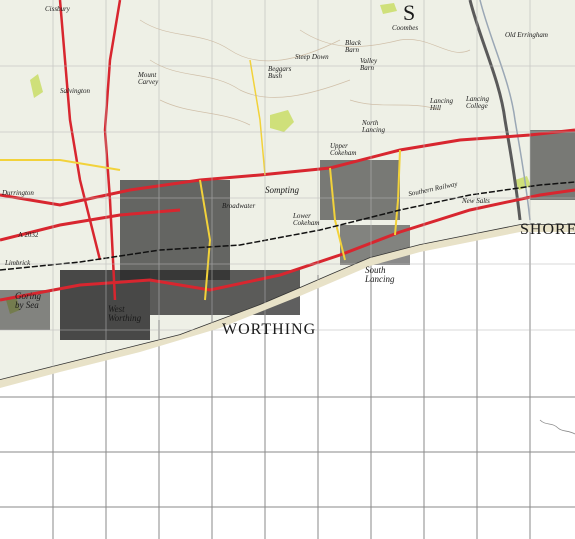 Image resolution: width=575 pixels, height=539 pixels. I want to click on place-label-mount-carvey: Mount Carvey, so click(148, 78).